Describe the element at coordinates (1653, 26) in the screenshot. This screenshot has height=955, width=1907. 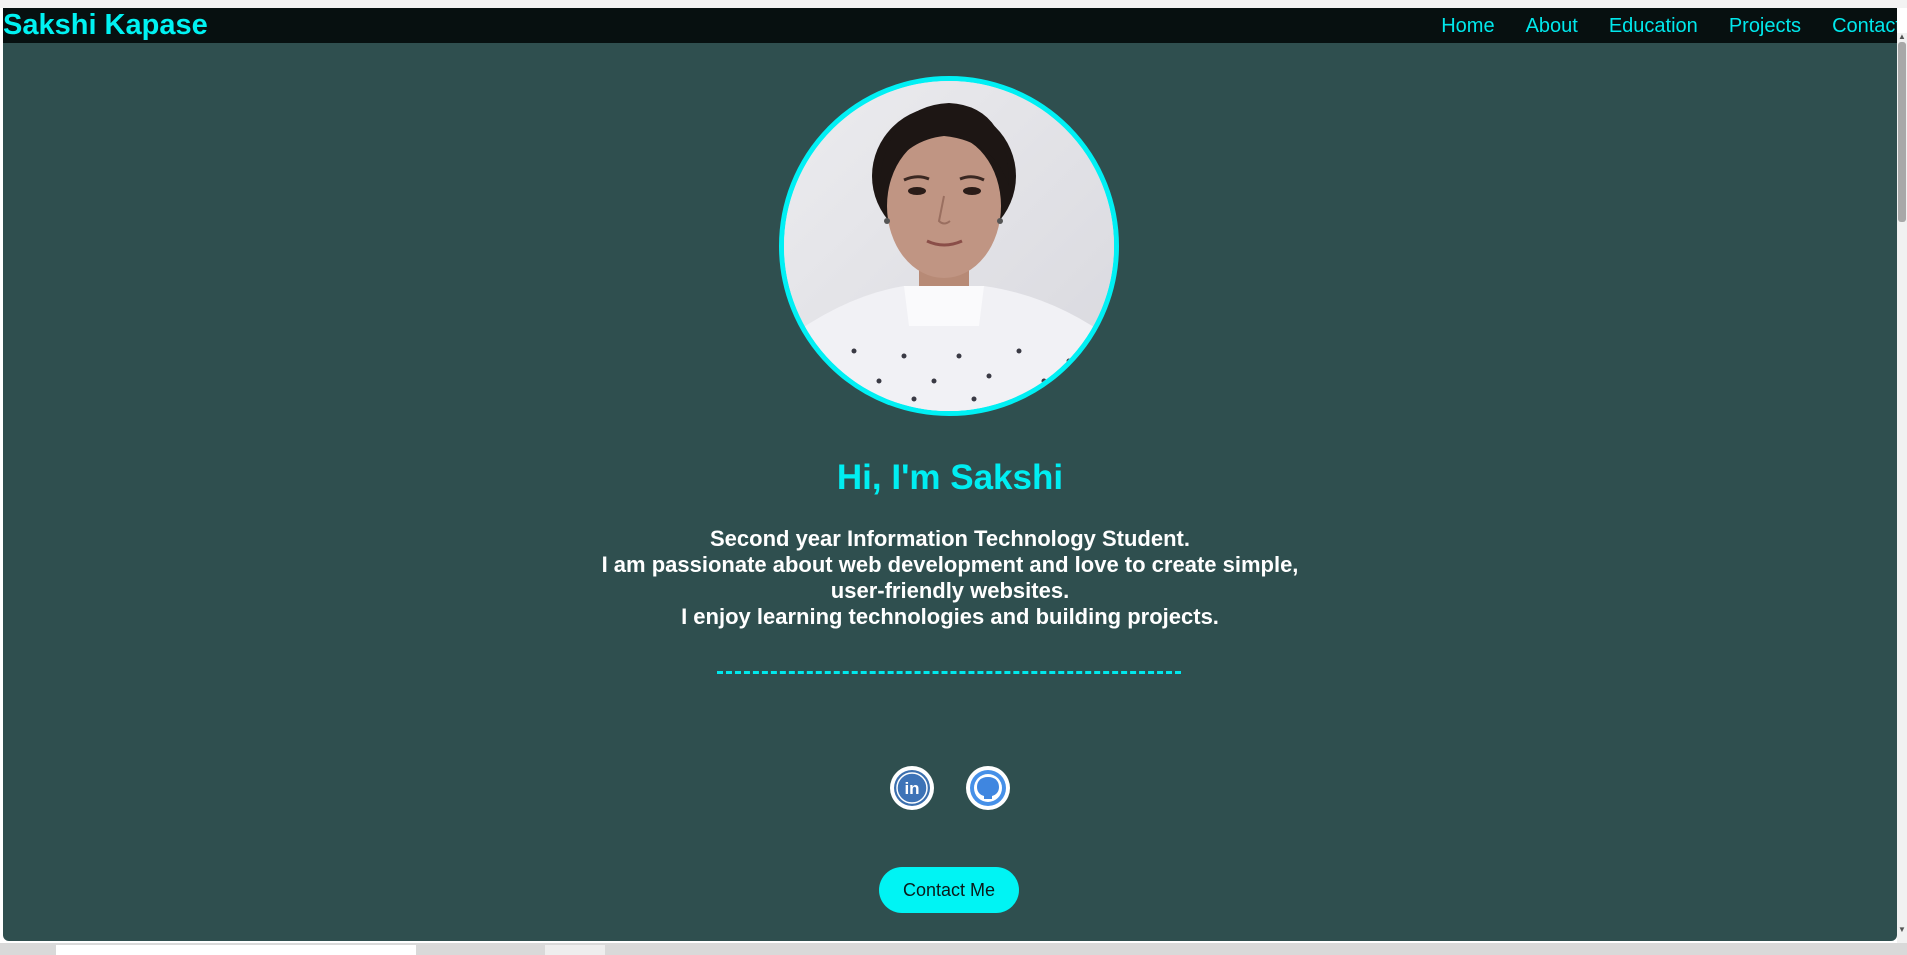
I see `nav-education: Education` at that location.